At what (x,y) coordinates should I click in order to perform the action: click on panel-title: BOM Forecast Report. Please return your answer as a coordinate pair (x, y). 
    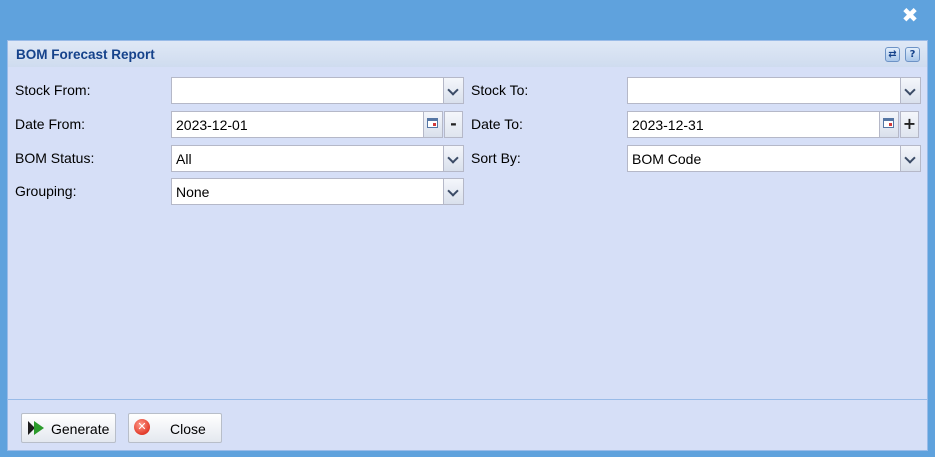
    Looking at the image, I should click on (85, 54).